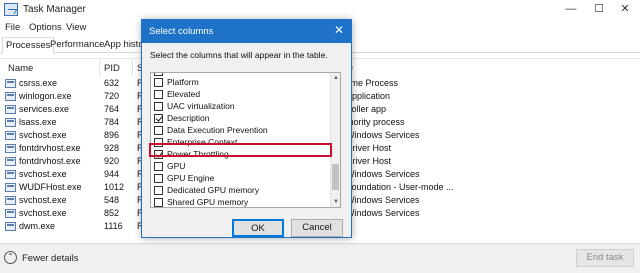 The width and height of the screenshot is (640, 273). What do you see at coordinates (605, 258) in the screenshot?
I see `end-task-button: End task` at bounding box center [605, 258].